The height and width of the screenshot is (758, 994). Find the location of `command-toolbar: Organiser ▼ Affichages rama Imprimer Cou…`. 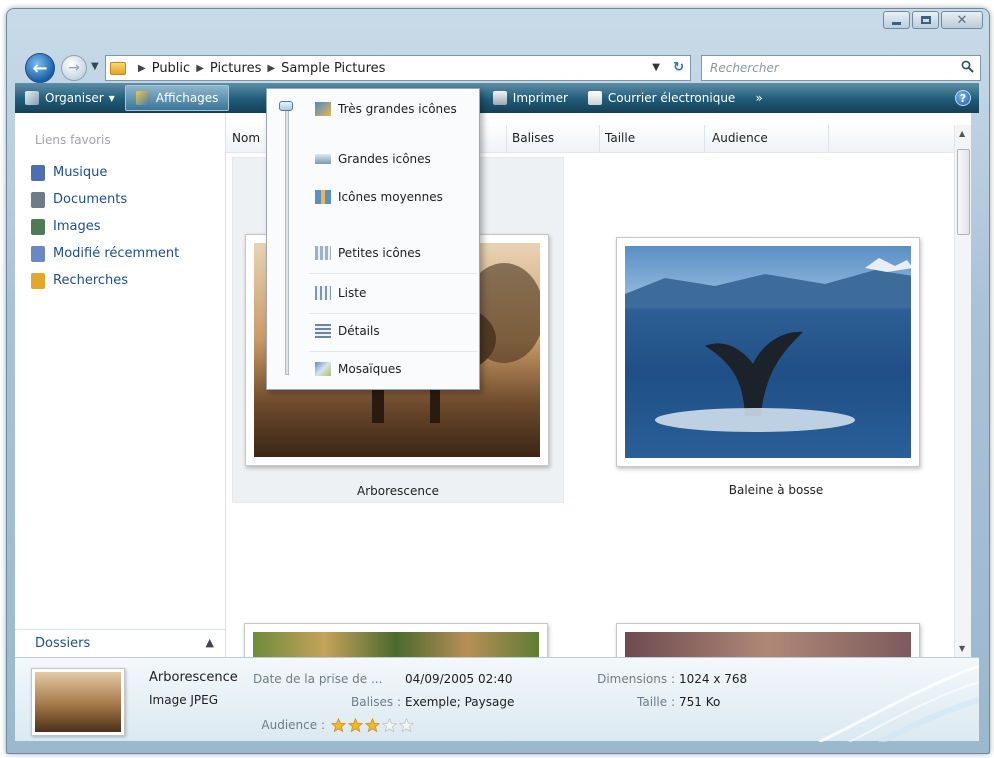

command-toolbar: Organiser ▼ Affichages rama Imprimer Cou… is located at coordinates (497, 98).